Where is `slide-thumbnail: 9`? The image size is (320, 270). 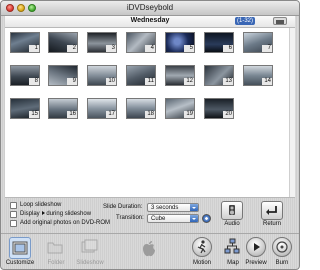
slide-thumbnail: 9 is located at coordinates (63, 75).